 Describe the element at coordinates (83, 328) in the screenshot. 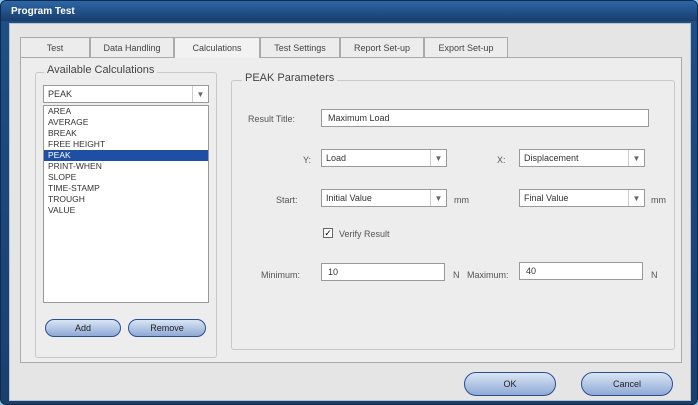

I see `add-button: Add` at that location.